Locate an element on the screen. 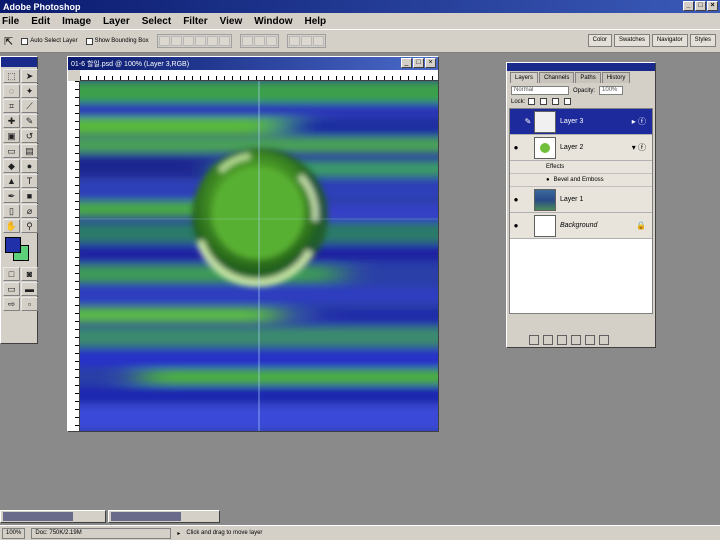 The height and width of the screenshot is (540, 720). palette-tab-swatches: Swatches is located at coordinates (631, 40).